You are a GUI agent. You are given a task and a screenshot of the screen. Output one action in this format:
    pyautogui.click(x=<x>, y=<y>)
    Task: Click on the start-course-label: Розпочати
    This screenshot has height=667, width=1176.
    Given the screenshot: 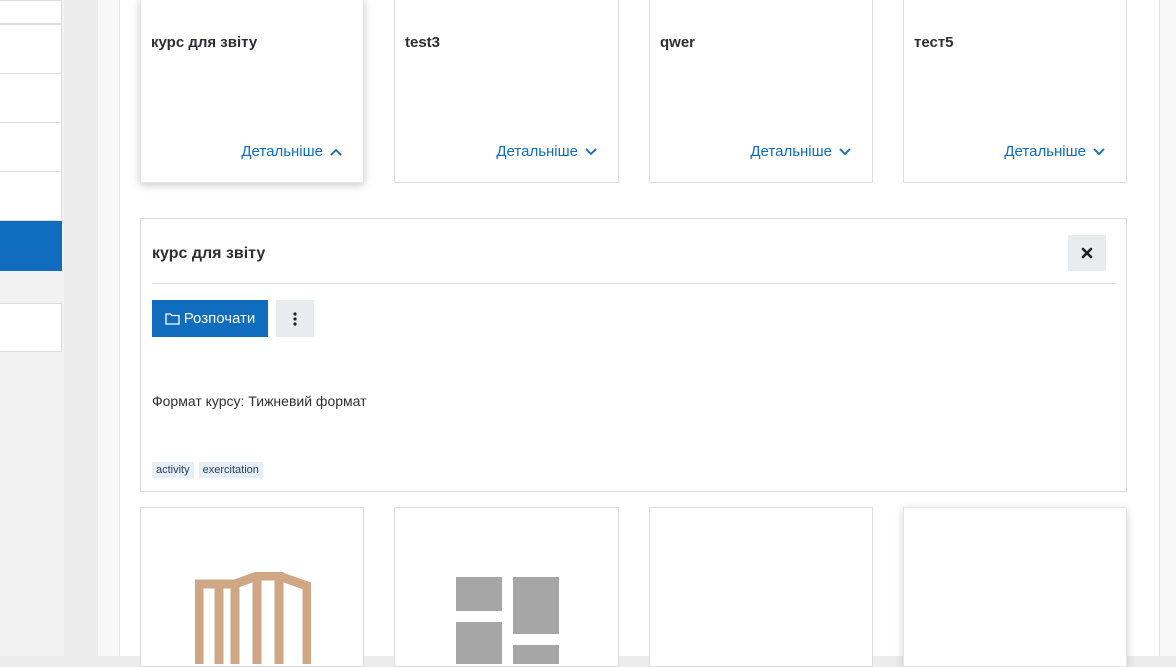 What is the action you would take?
    pyautogui.click(x=219, y=318)
    